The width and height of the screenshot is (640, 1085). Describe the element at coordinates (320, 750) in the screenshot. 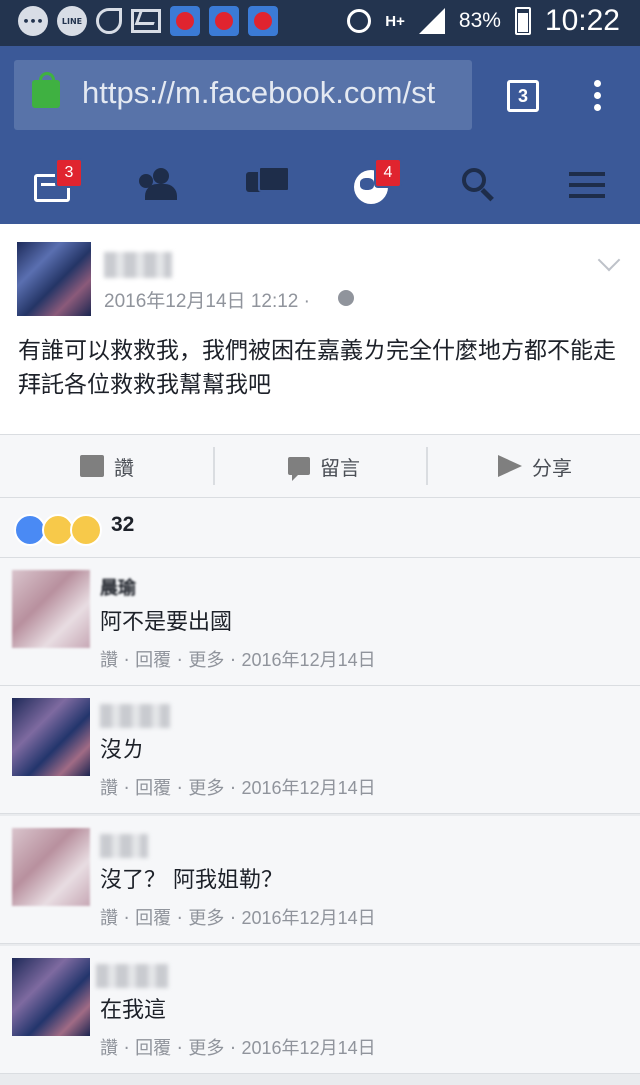

I see `comment-item: 沒ㄌ 讚 · 回覆 · 更多 · 2016年12月14日` at that location.